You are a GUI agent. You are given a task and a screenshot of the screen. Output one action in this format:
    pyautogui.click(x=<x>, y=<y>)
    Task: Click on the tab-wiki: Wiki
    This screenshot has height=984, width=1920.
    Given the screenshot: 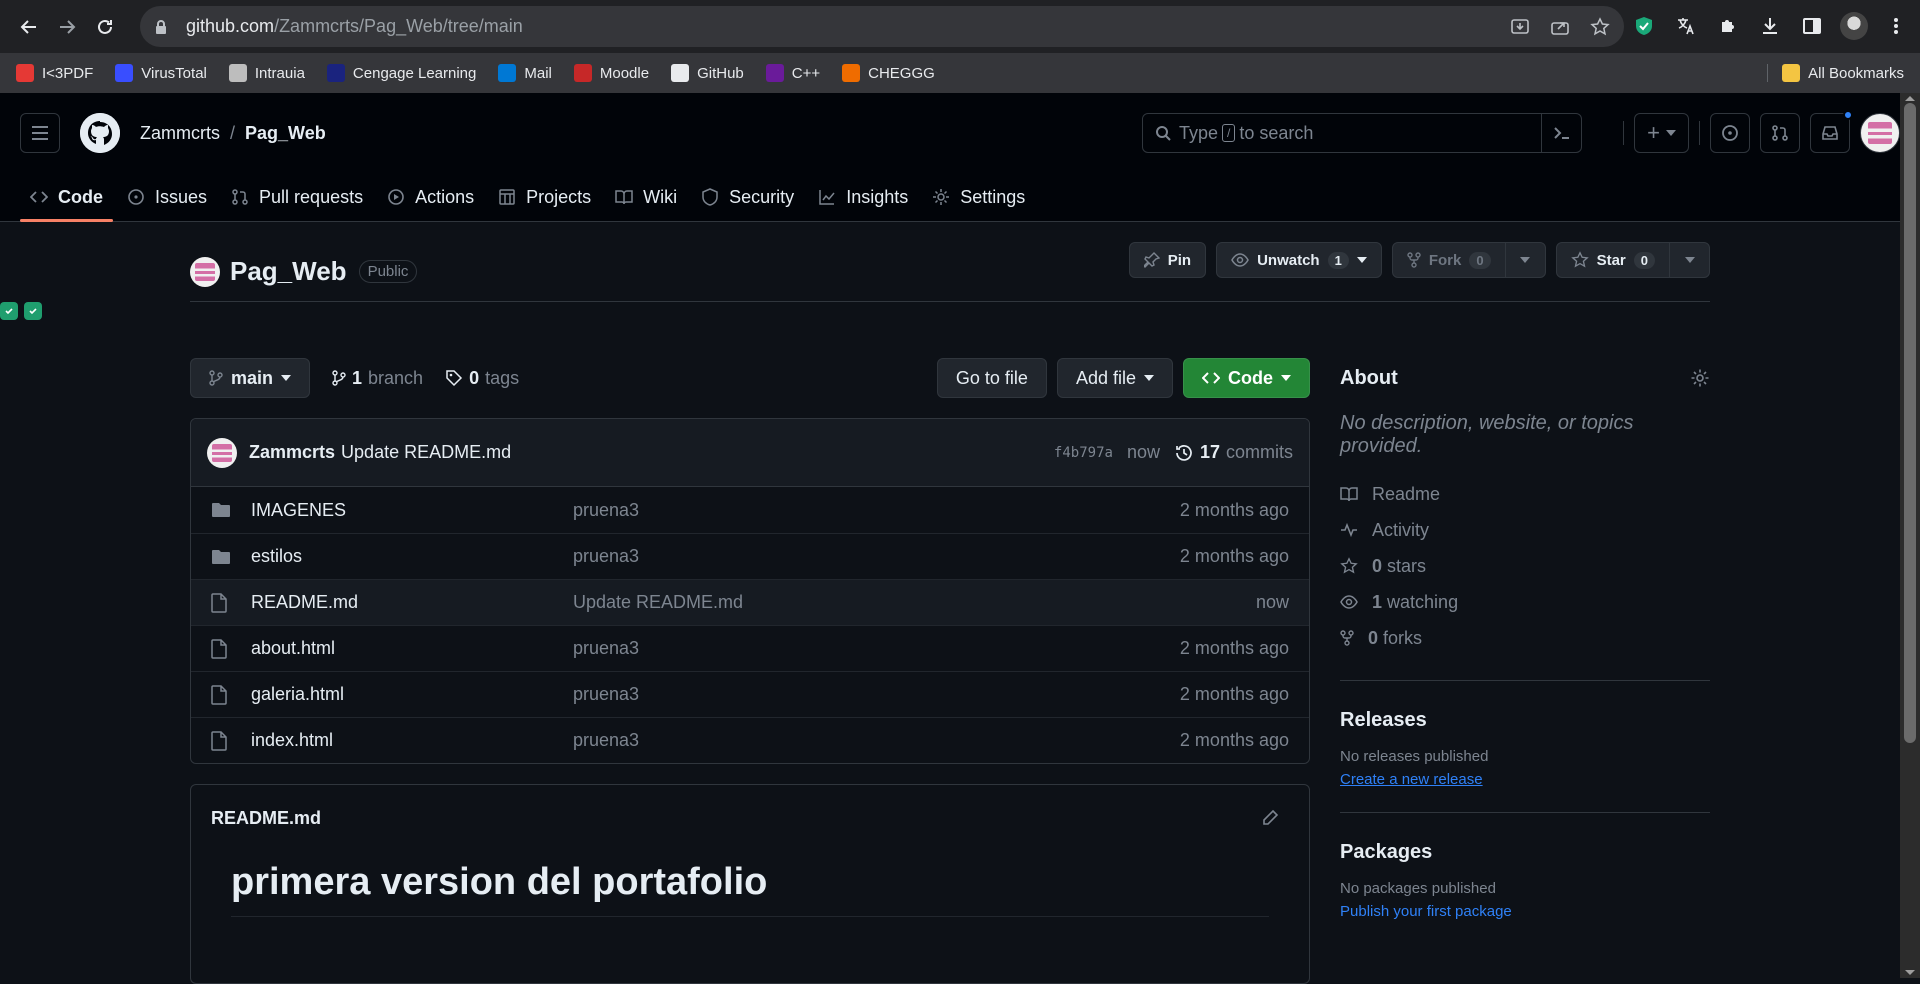 What is the action you would take?
    pyautogui.click(x=646, y=197)
    